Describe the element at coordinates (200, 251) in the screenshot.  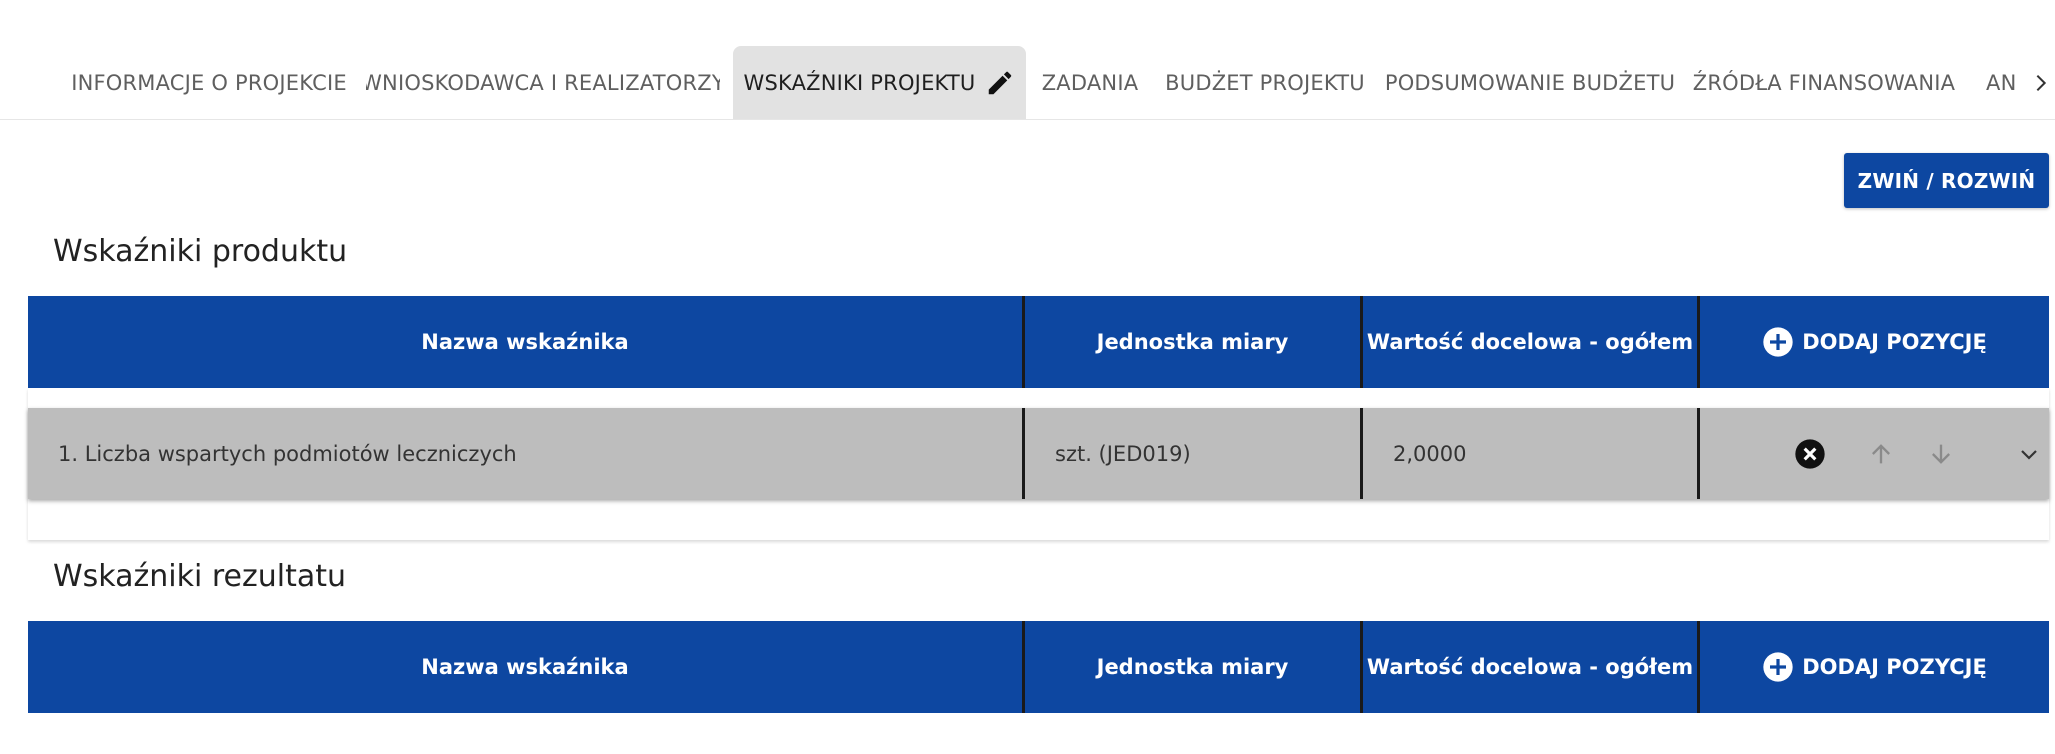
I see `product-indicators-title: Wskaźniki produktu` at that location.